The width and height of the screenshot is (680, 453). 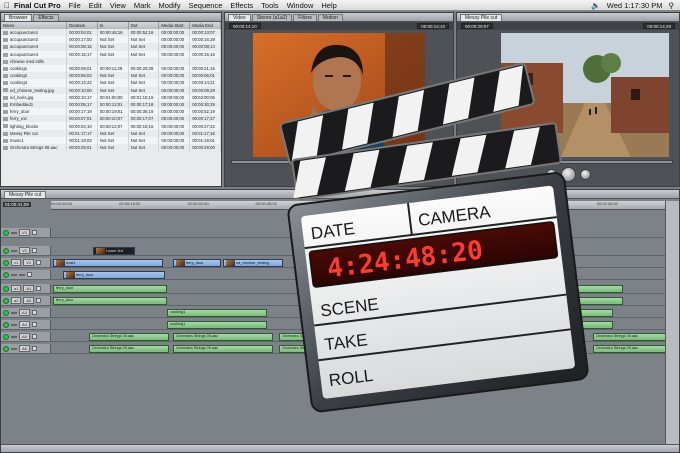 What do you see at coordinates (340, 448) in the screenshot?
I see `timeline-horizontal-scrollbar` at bounding box center [340, 448].